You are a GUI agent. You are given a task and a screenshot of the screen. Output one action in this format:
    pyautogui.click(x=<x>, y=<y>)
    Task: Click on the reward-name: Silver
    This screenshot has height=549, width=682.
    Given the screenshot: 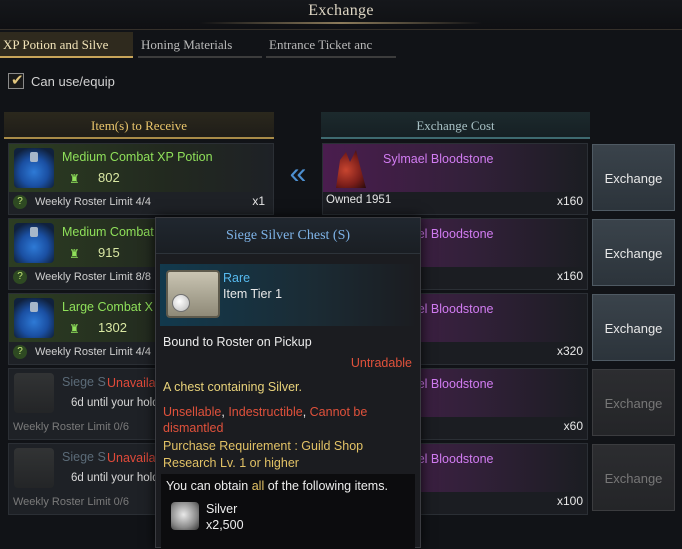 What is the action you would take?
    pyautogui.click(x=222, y=509)
    